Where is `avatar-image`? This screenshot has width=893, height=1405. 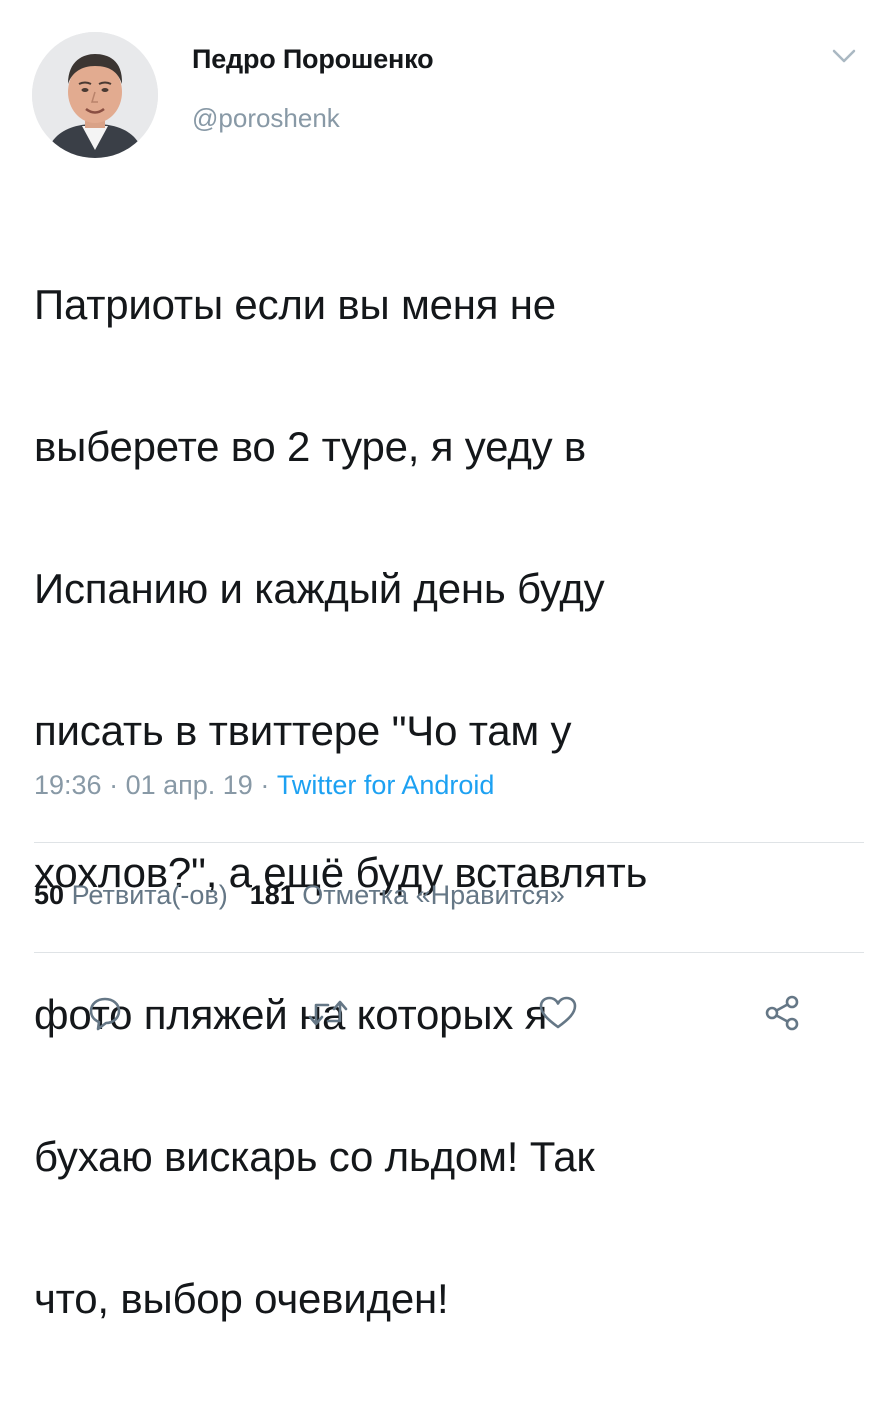
avatar-image is located at coordinates (95, 95).